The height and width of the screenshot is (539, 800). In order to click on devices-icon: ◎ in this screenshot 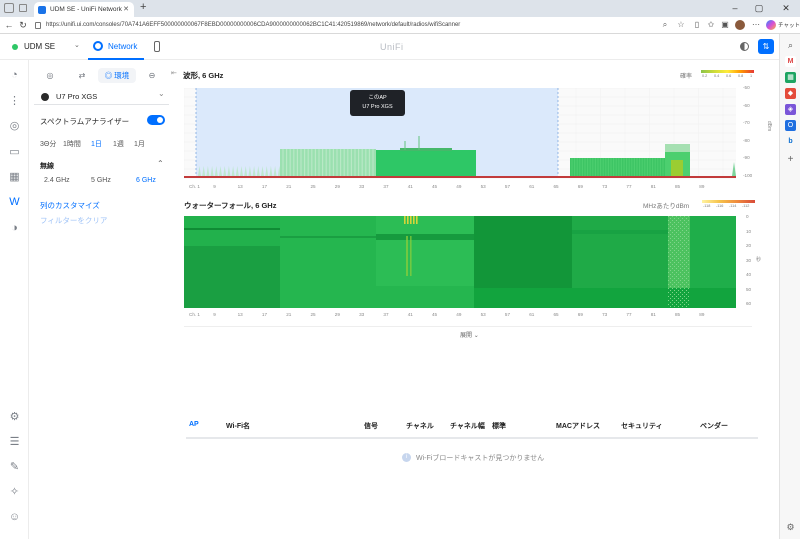, I will do `click(14, 126)`.